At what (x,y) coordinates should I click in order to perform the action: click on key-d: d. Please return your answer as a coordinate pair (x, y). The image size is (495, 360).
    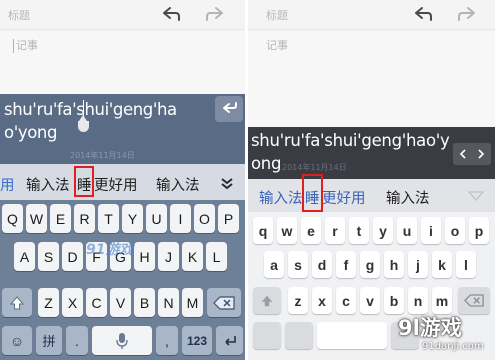
    Looking at the image, I should click on (322, 264).